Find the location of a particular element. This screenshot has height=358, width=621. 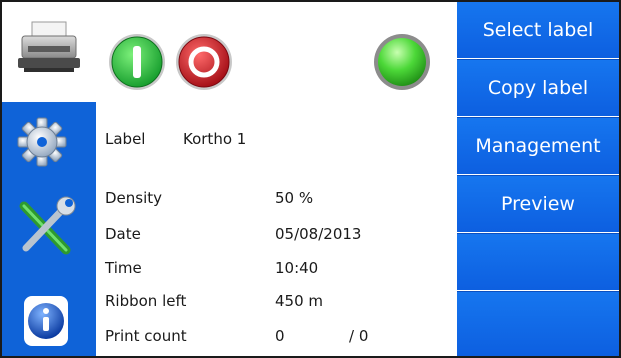

info-icon is located at coordinates (46, 321).